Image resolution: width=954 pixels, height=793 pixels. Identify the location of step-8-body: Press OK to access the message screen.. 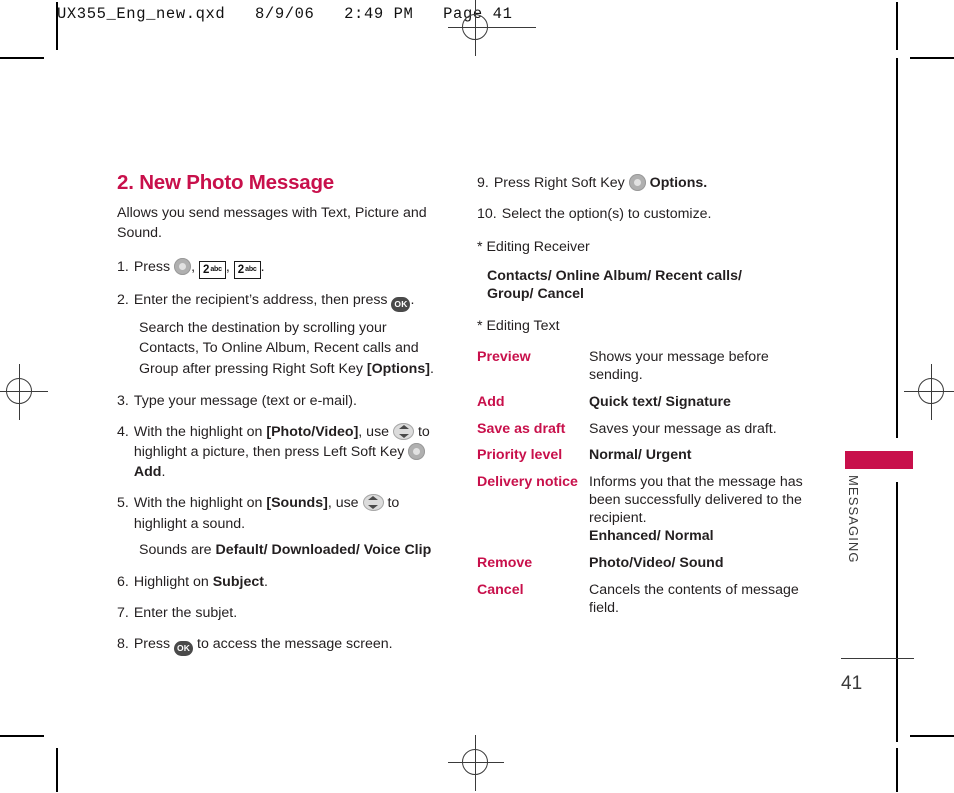
(290, 645).